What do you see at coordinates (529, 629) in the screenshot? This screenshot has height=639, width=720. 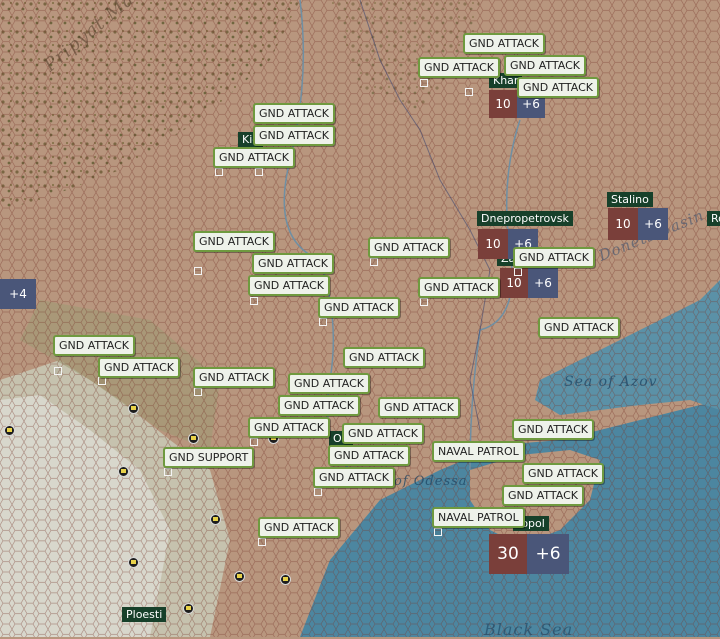 I see `black-sea-label: Black Sea` at bounding box center [529, 629].